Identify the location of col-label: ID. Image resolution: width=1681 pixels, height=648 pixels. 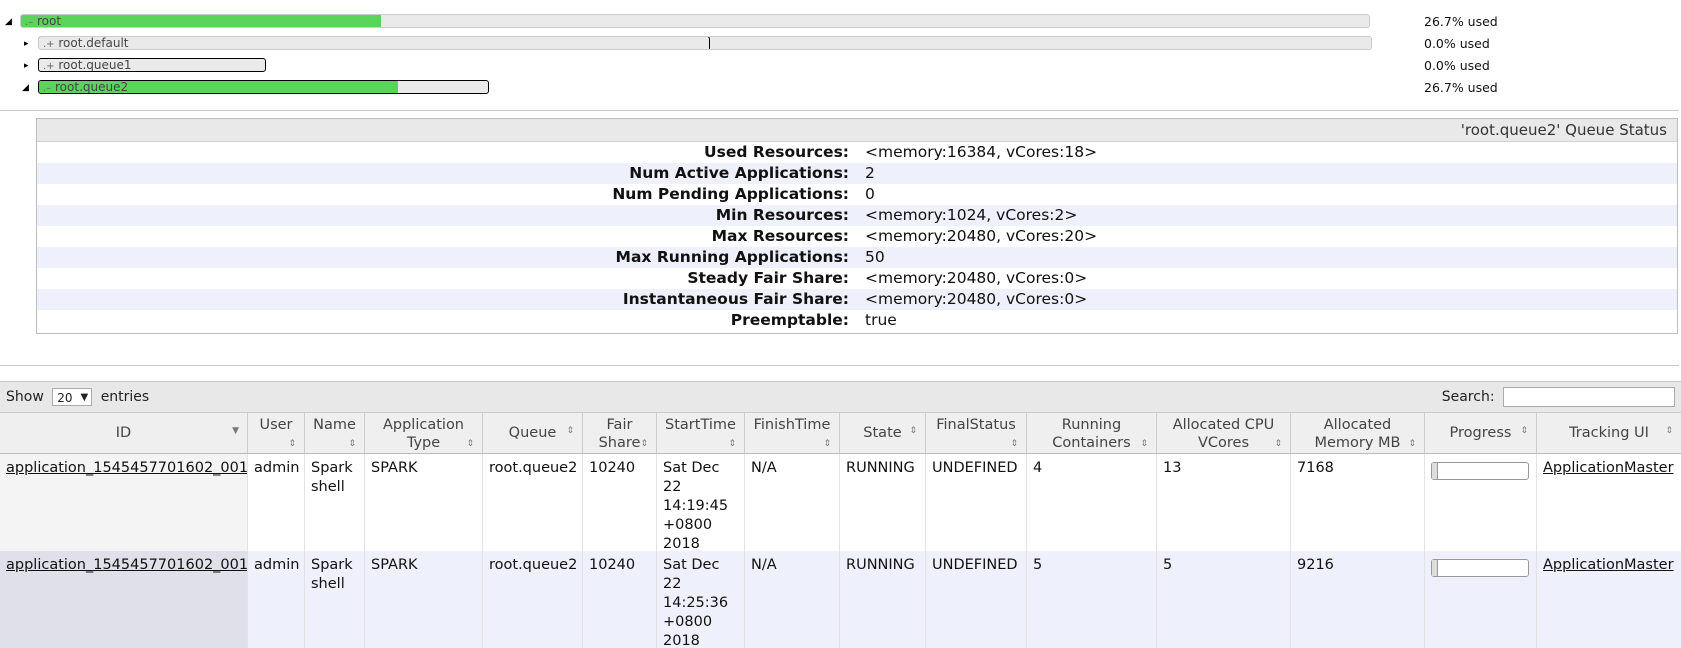
(123, 433).